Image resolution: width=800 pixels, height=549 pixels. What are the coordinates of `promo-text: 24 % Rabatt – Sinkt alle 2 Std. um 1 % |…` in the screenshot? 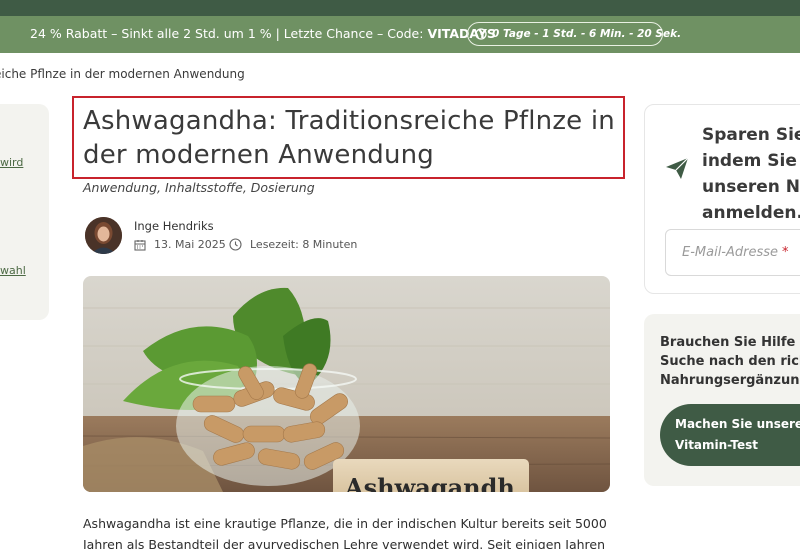 It's located at (263, 33).